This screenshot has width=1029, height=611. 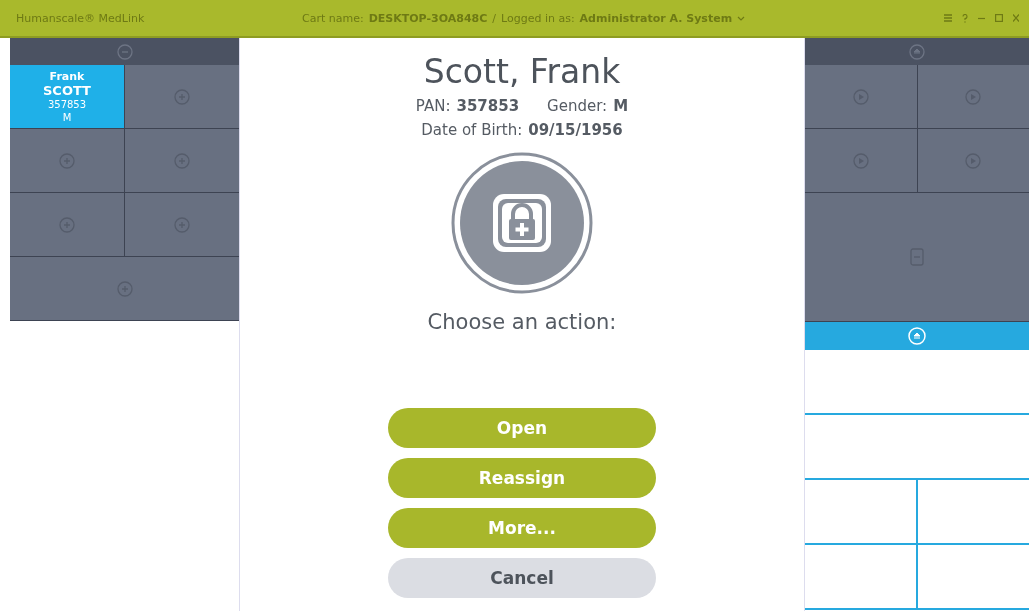 What do you see at coordinates (522, 578) in the screenshot?
I see `action-button: Cancel` at bounding box center [522, 578].